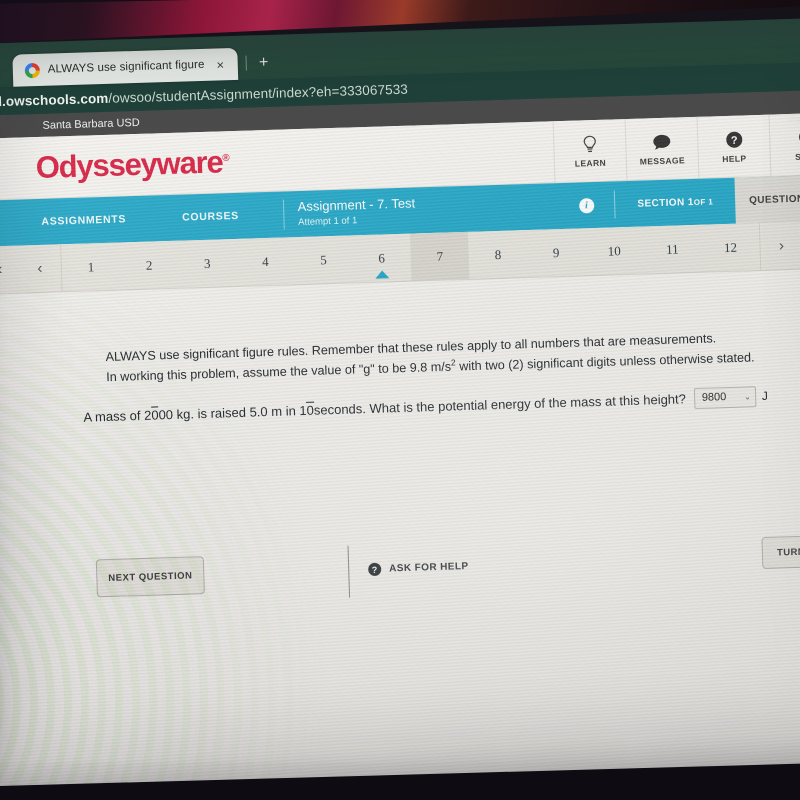 This screenshot has height=800, width=800. I want to click on header-action-learn: LEARN, so click(589, 151).